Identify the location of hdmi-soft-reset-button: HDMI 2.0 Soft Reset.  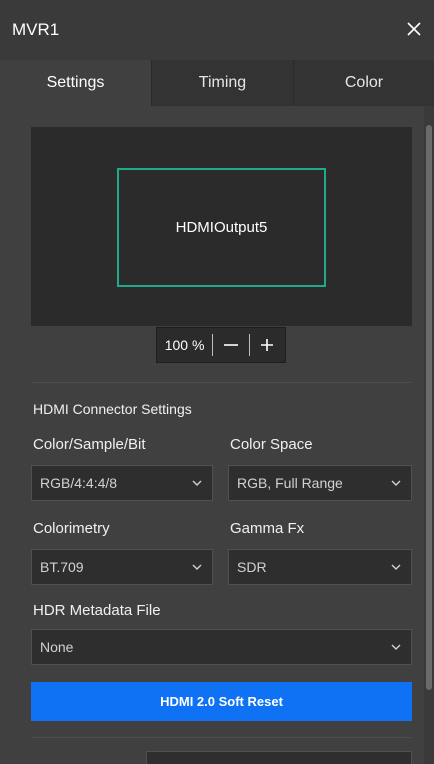
(221, 701).